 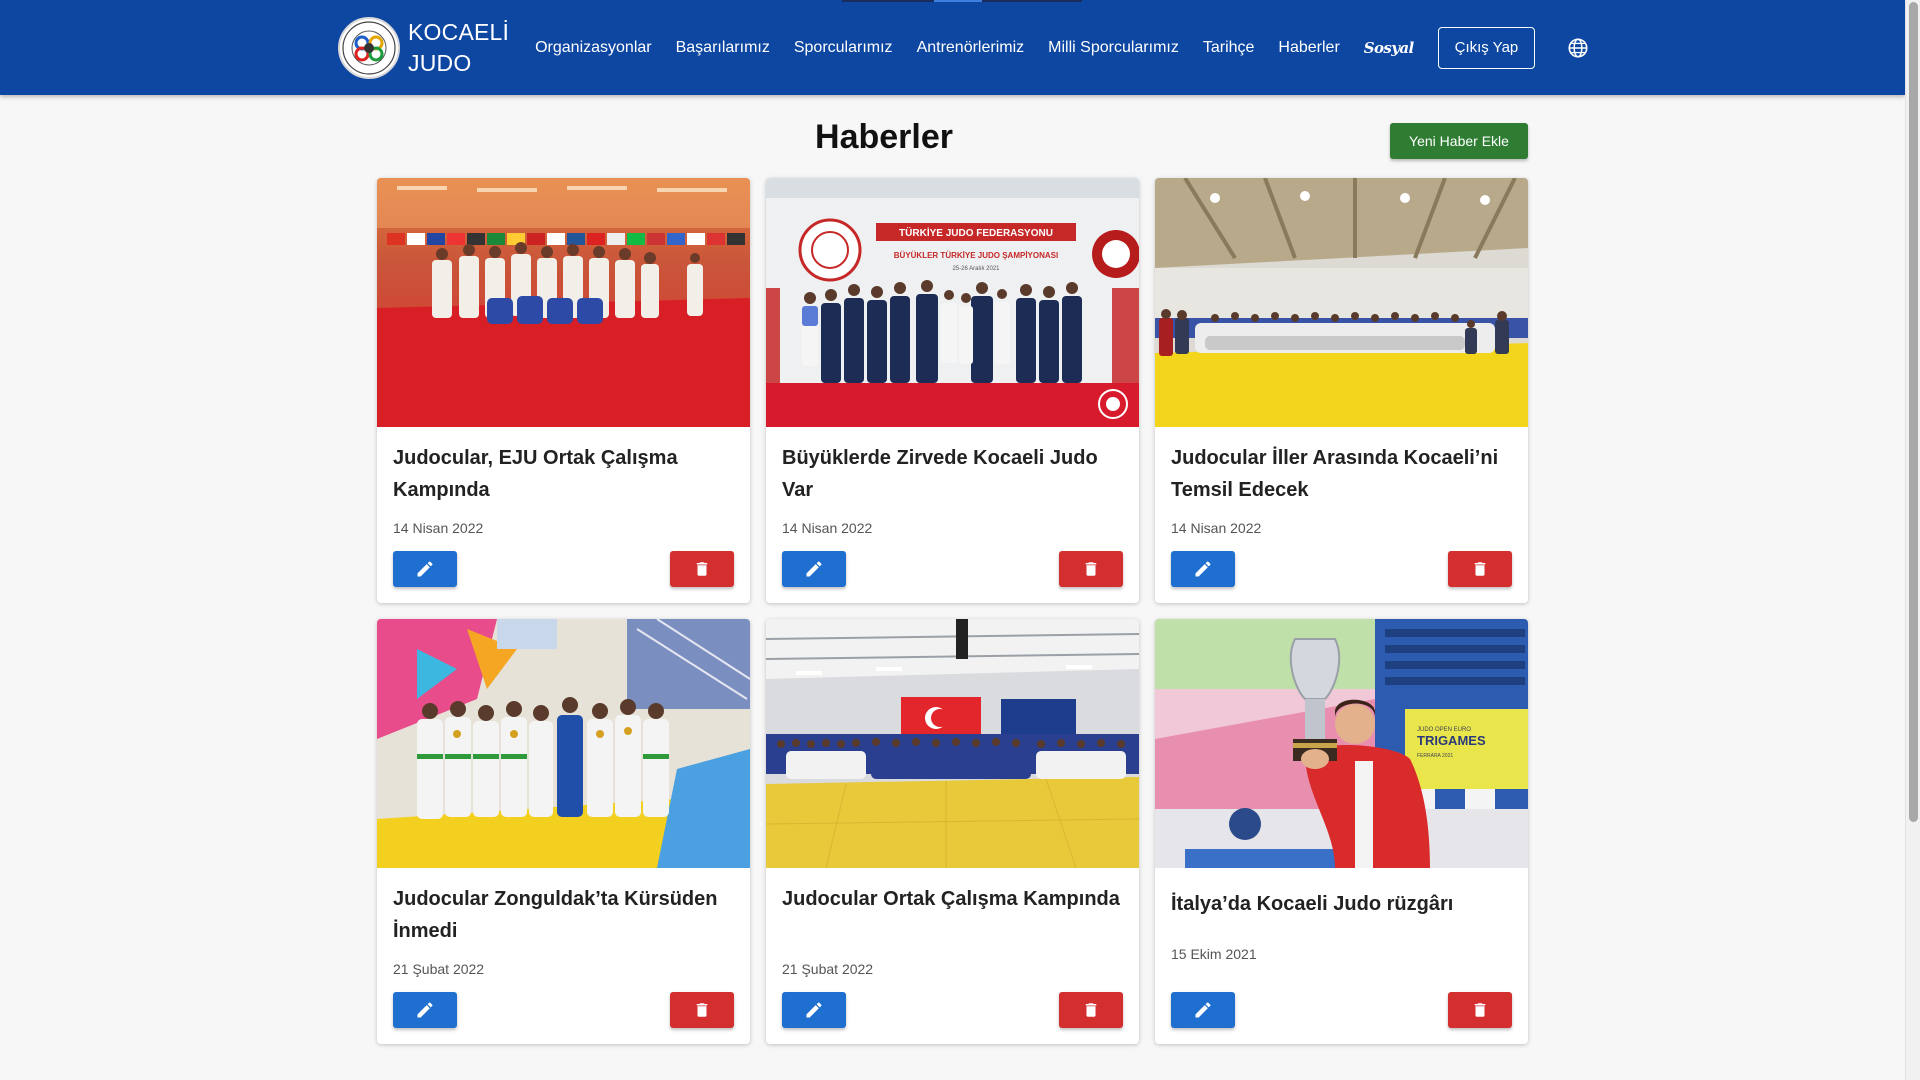 I want to click on banner-text: 25-26 Aralık 2021, so click(x=976, y=269).